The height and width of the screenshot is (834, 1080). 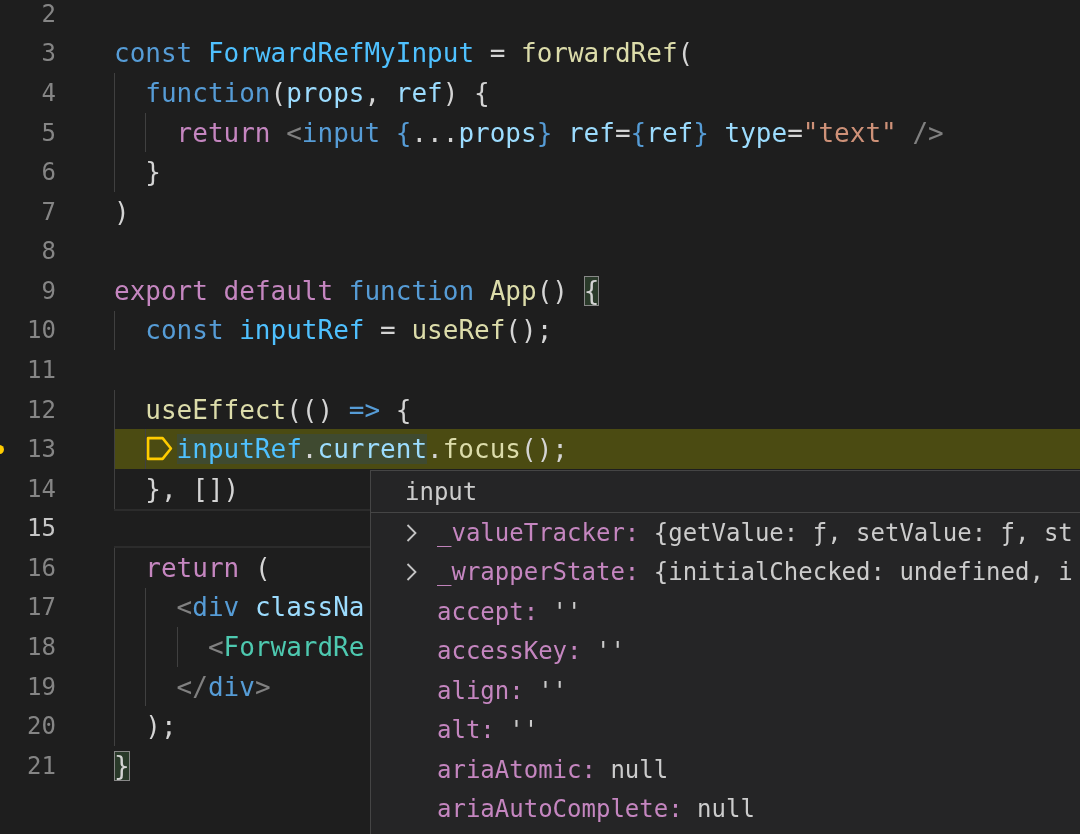 I want to click on line-number: 13, so click(x=41, y=449).